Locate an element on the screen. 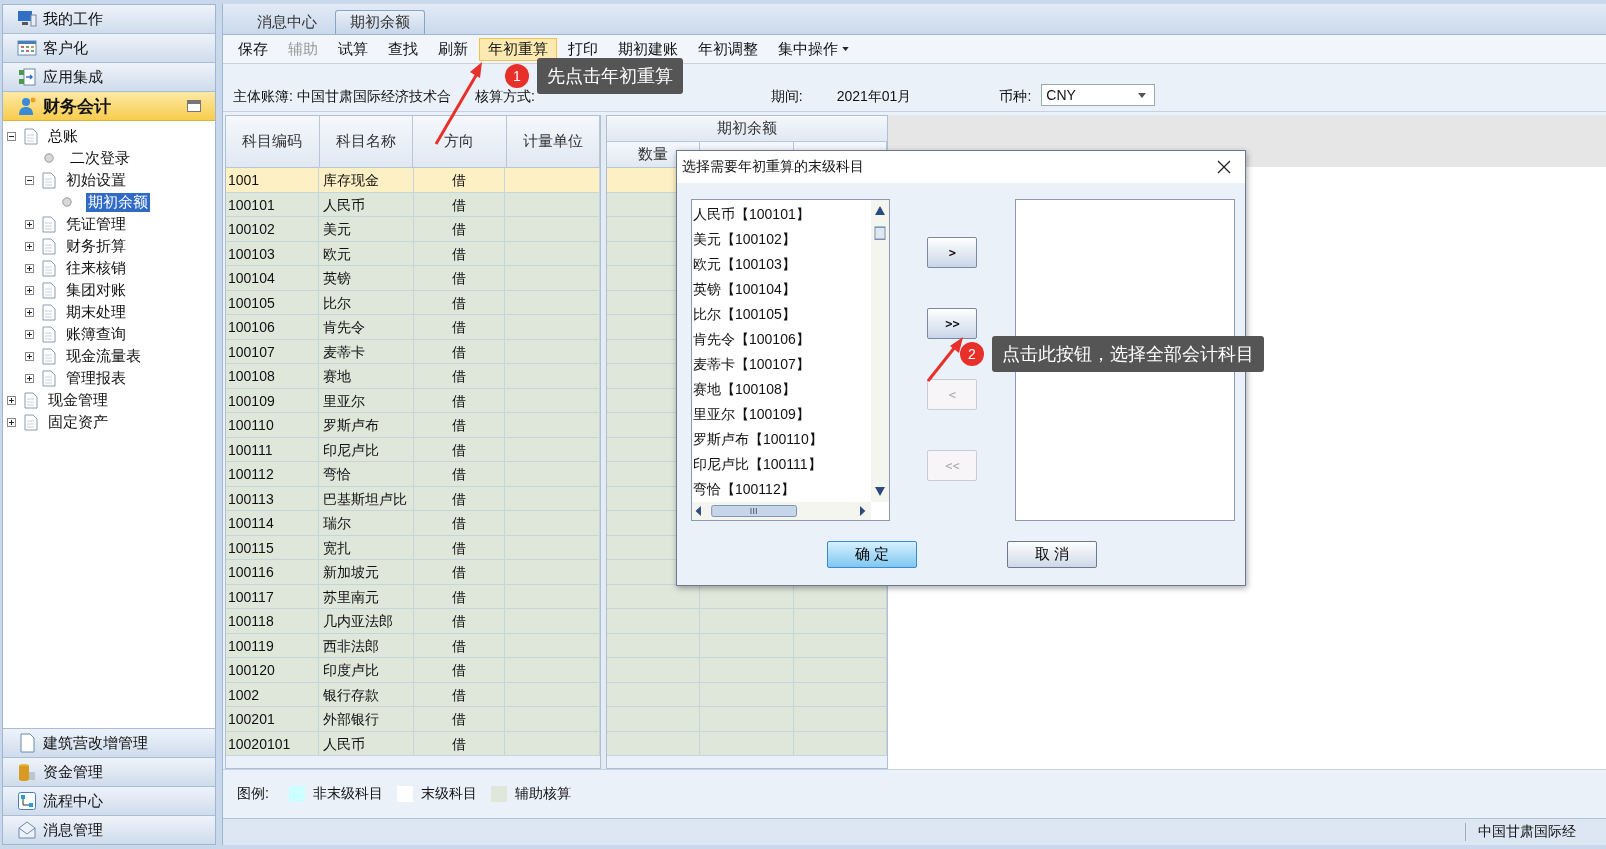 This screenshot has width=1606, height=849. list-item: 麦蒂卡【100107】 is located at coordinates (782, 364).